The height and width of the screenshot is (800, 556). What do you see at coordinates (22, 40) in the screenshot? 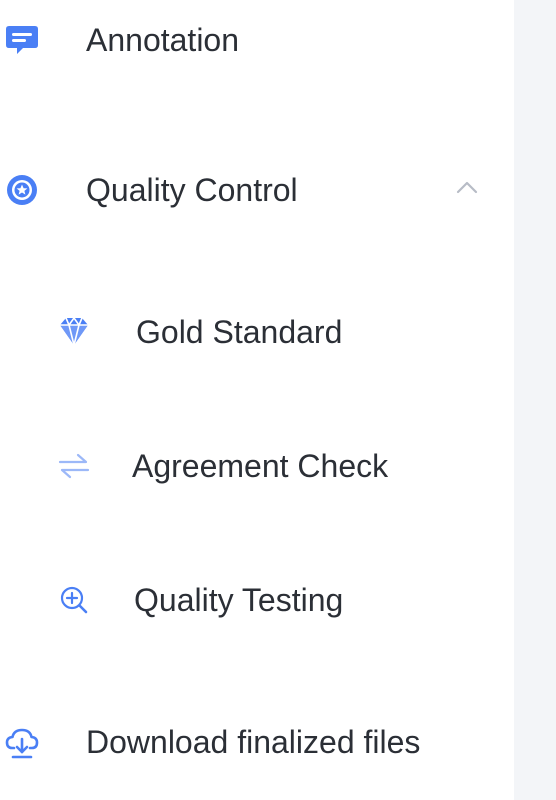
I see `annotation-icon` at bounding box center [22, 40].